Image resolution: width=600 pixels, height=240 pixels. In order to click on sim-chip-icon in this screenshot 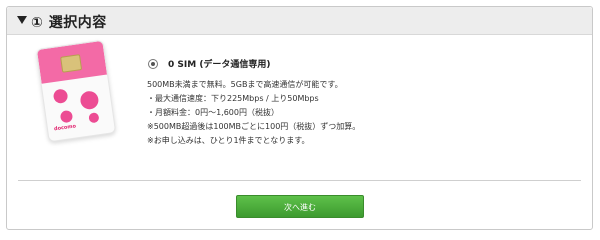, I will do `click(71, 63)`.